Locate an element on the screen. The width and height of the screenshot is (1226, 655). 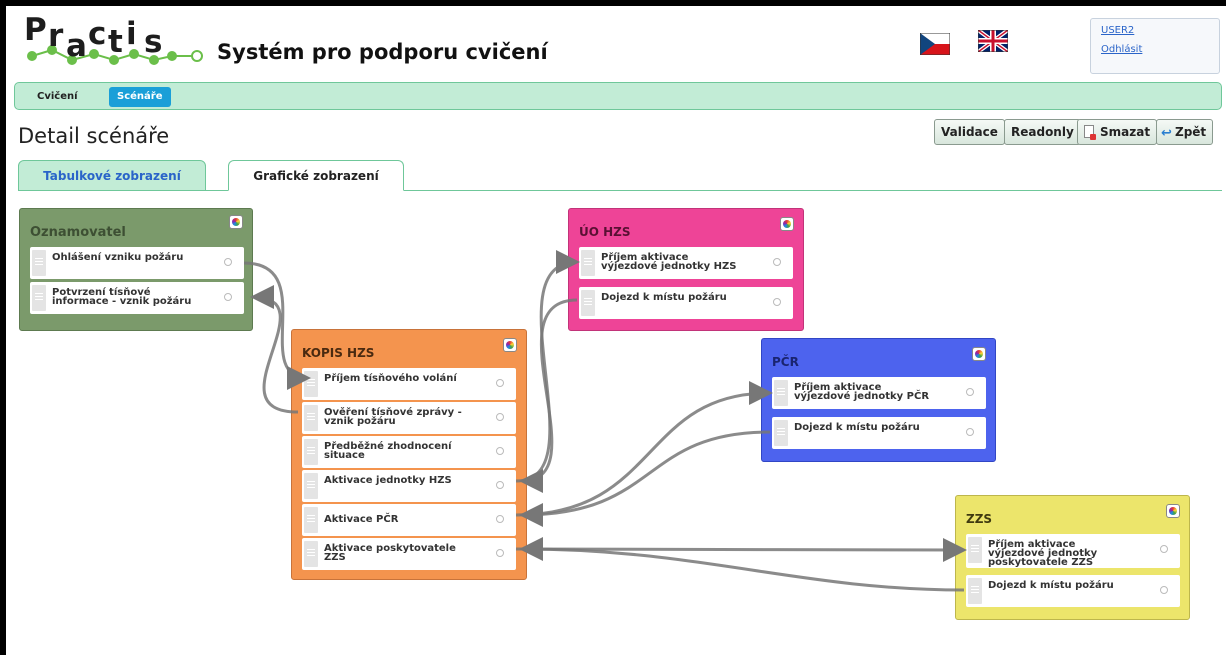
back-button: ↩ Zpět is located at coordinates (1185, 132).